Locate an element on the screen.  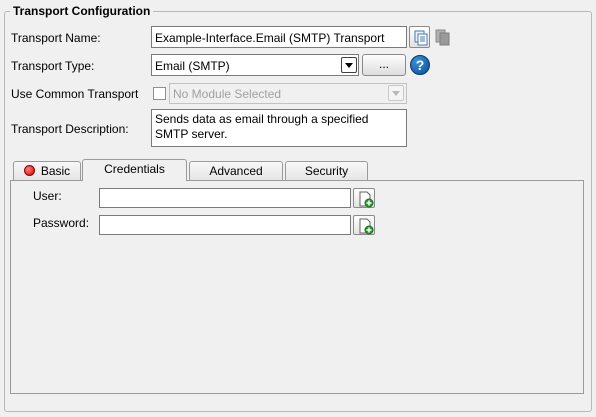
common-module-dropdown-button is located at coordinates (396, 93).